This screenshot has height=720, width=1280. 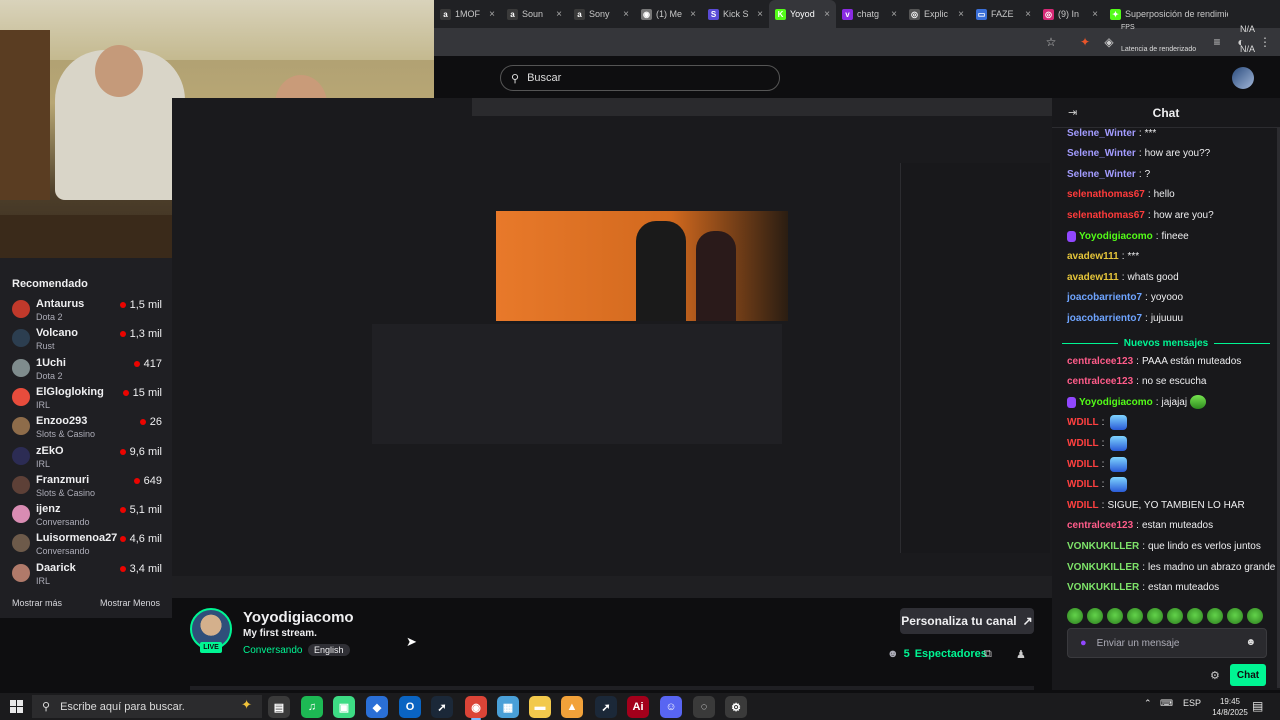 What do you see at coordinates (87, 400) in the screenshot?
I see `recommended-channel-item: ElGlogloking IRL 15 mil` at bounding box center [87, 400].